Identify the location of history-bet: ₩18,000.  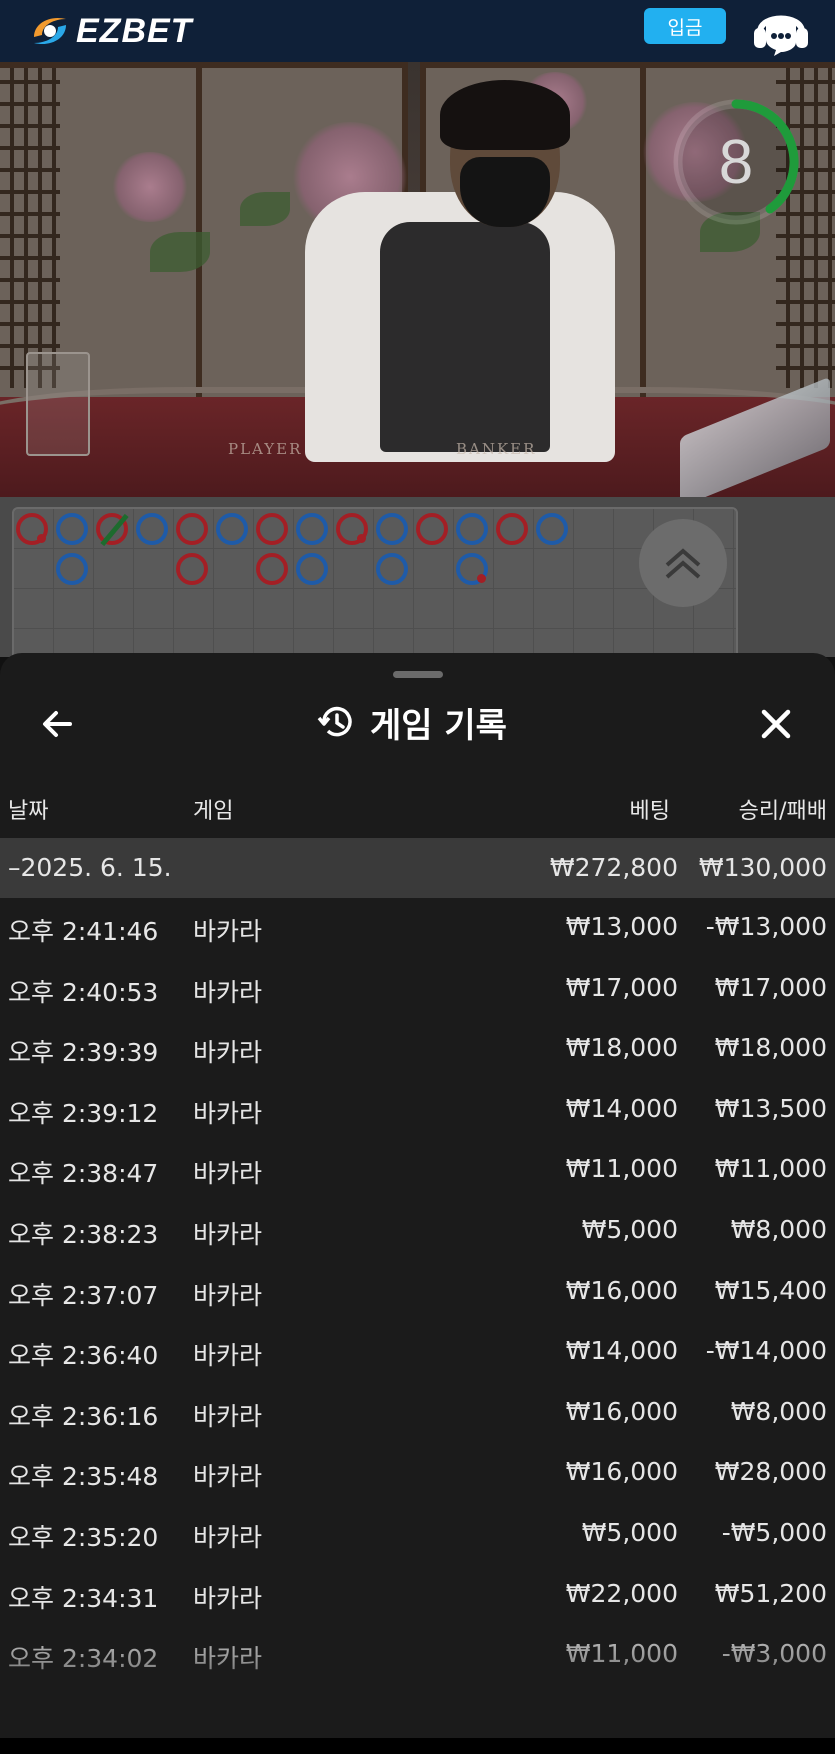
(621, 1048).